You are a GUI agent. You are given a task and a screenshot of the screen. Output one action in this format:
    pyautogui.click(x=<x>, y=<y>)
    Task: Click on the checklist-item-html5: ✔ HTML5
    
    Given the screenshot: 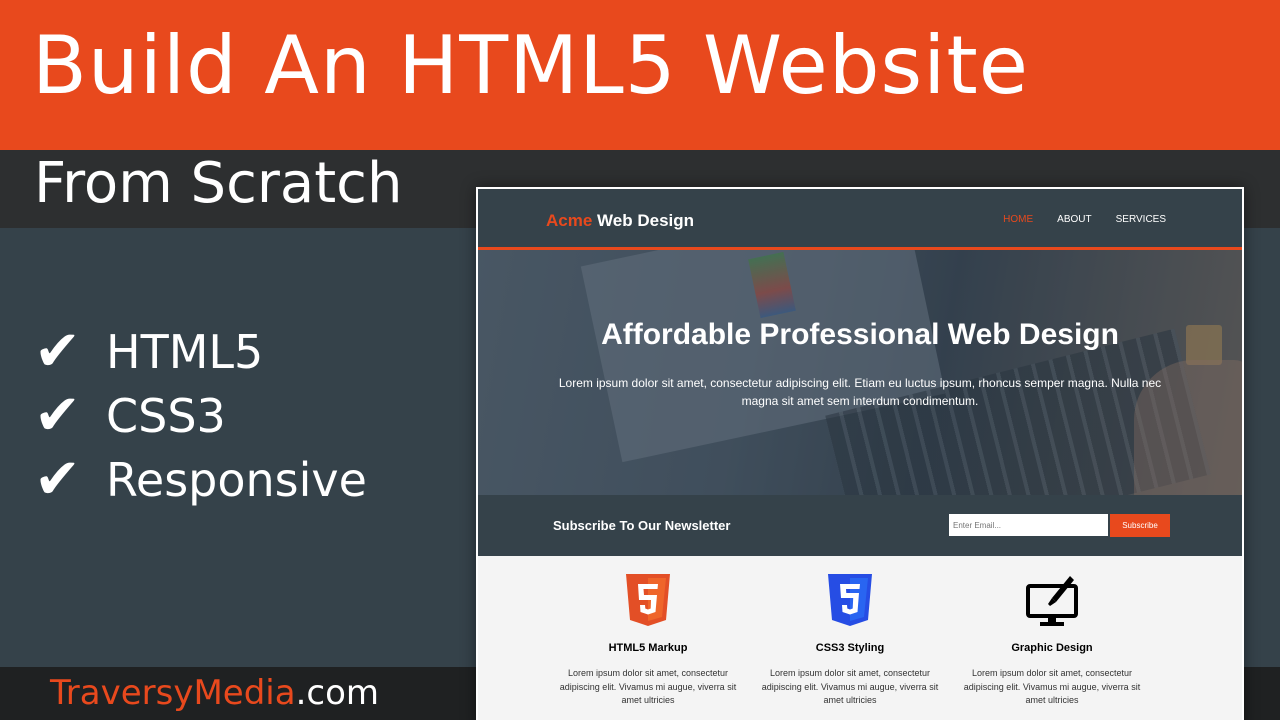 What is the action you would take?
    pyautogui.click(x=200, y=352)
    